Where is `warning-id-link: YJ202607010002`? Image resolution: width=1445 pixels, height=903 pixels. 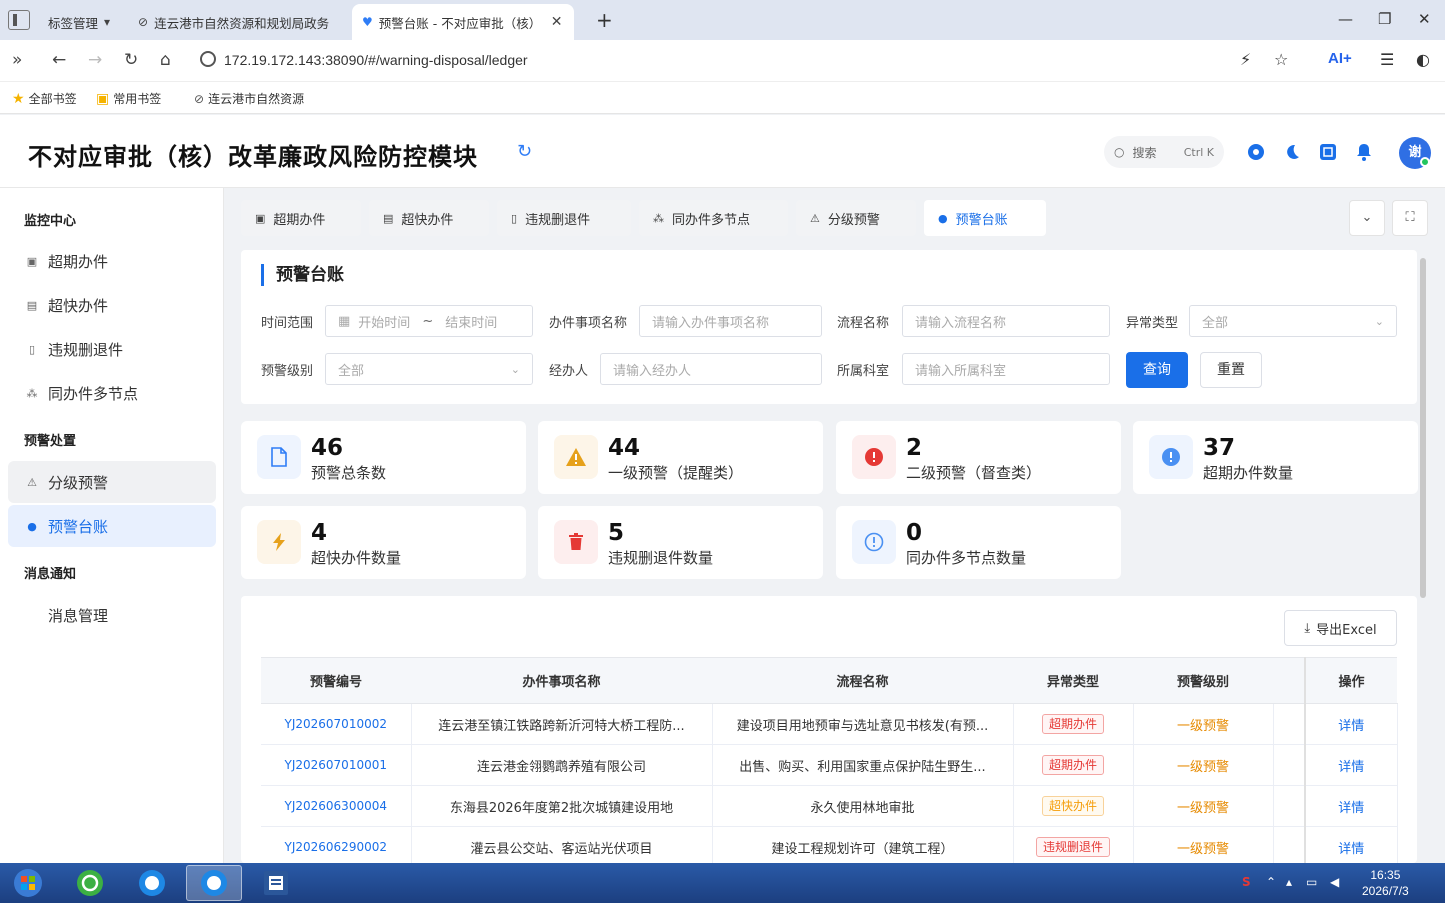 warning-id-link: YJ202607010002 is located at coordinates (336, 724).